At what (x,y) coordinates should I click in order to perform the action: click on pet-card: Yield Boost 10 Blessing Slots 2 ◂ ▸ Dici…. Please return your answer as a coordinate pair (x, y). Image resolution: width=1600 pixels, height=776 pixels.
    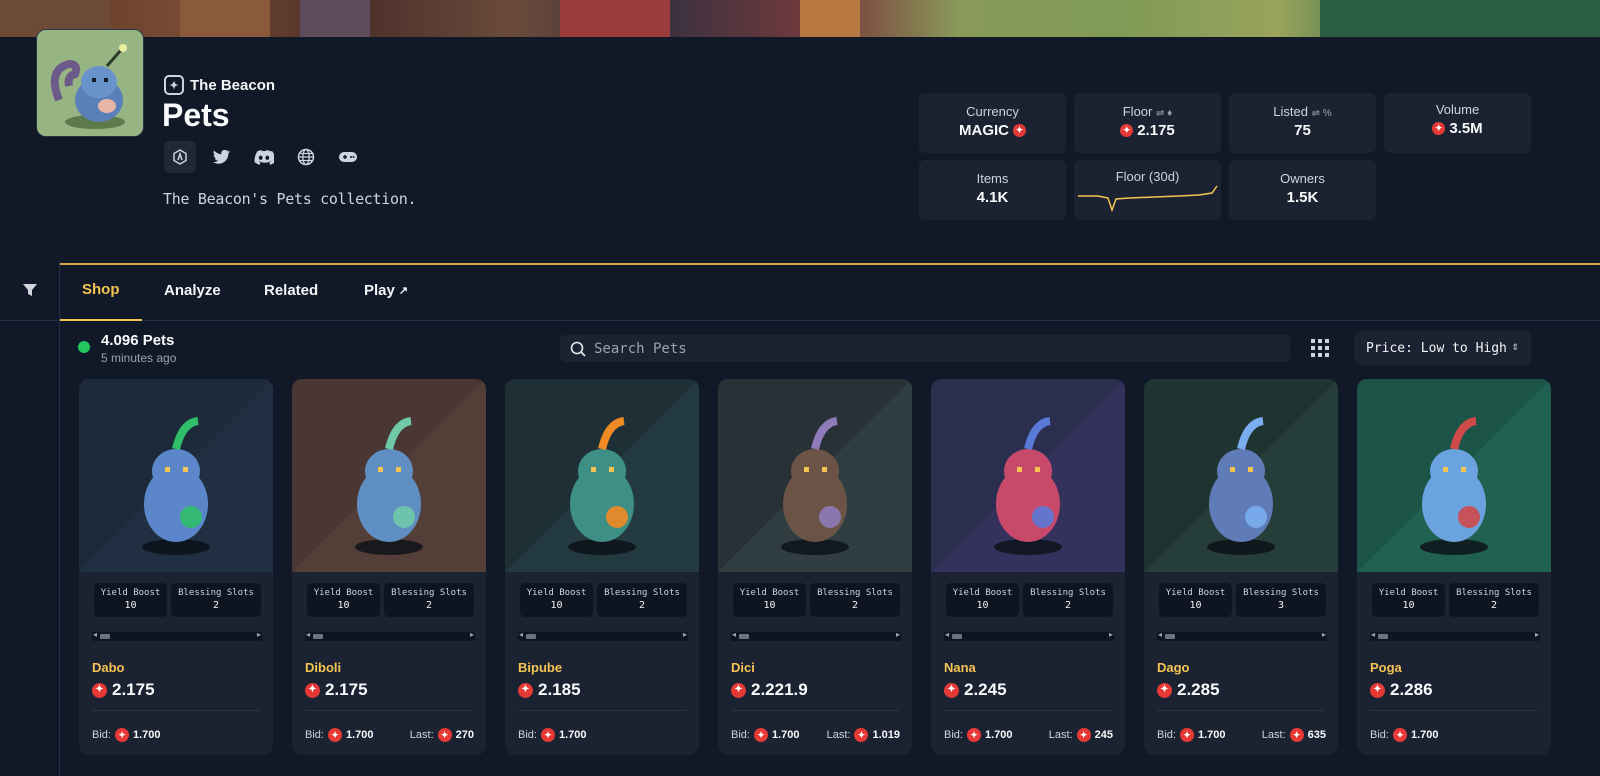
    Looking at the image, I should click on (815, 567).